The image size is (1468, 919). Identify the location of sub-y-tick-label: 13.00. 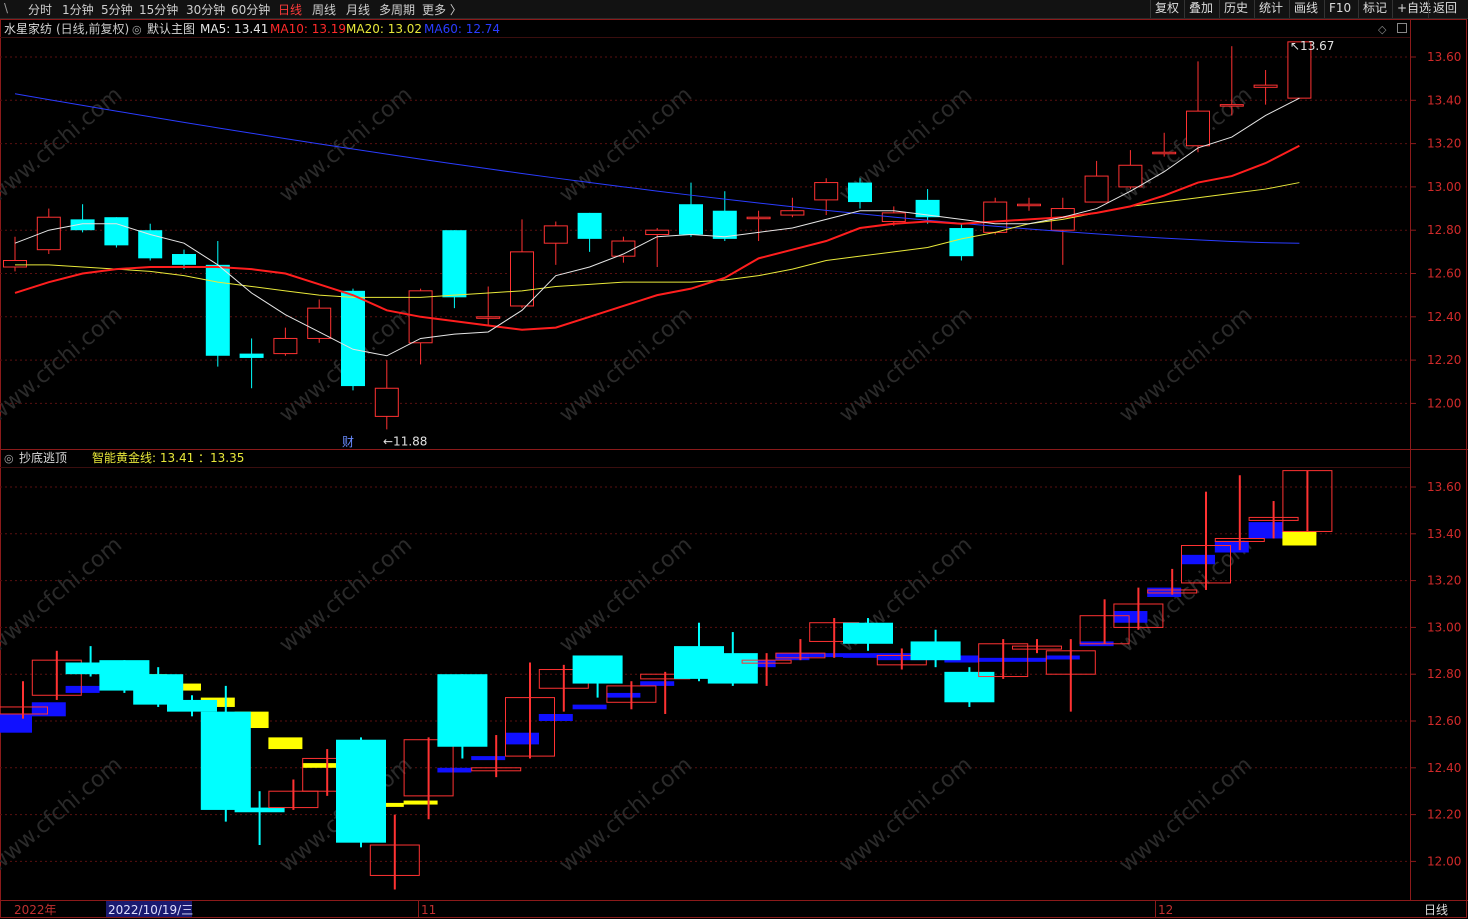
(1444, 627).